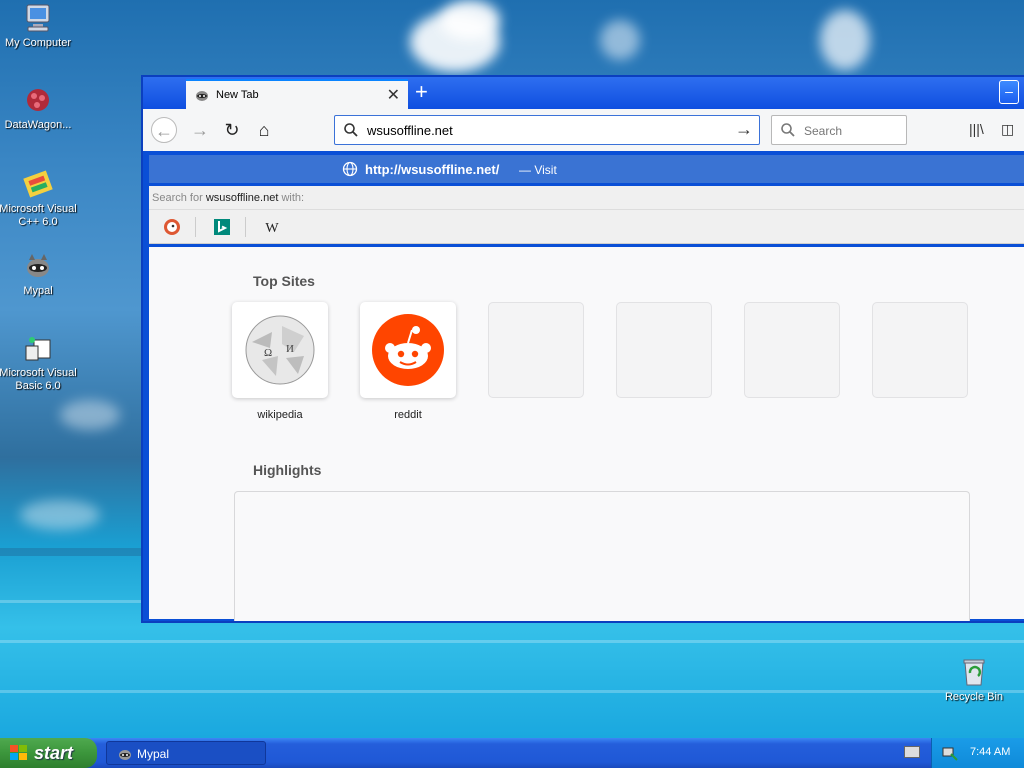  I want to click on search-engines-row: W, so click(586, 227).